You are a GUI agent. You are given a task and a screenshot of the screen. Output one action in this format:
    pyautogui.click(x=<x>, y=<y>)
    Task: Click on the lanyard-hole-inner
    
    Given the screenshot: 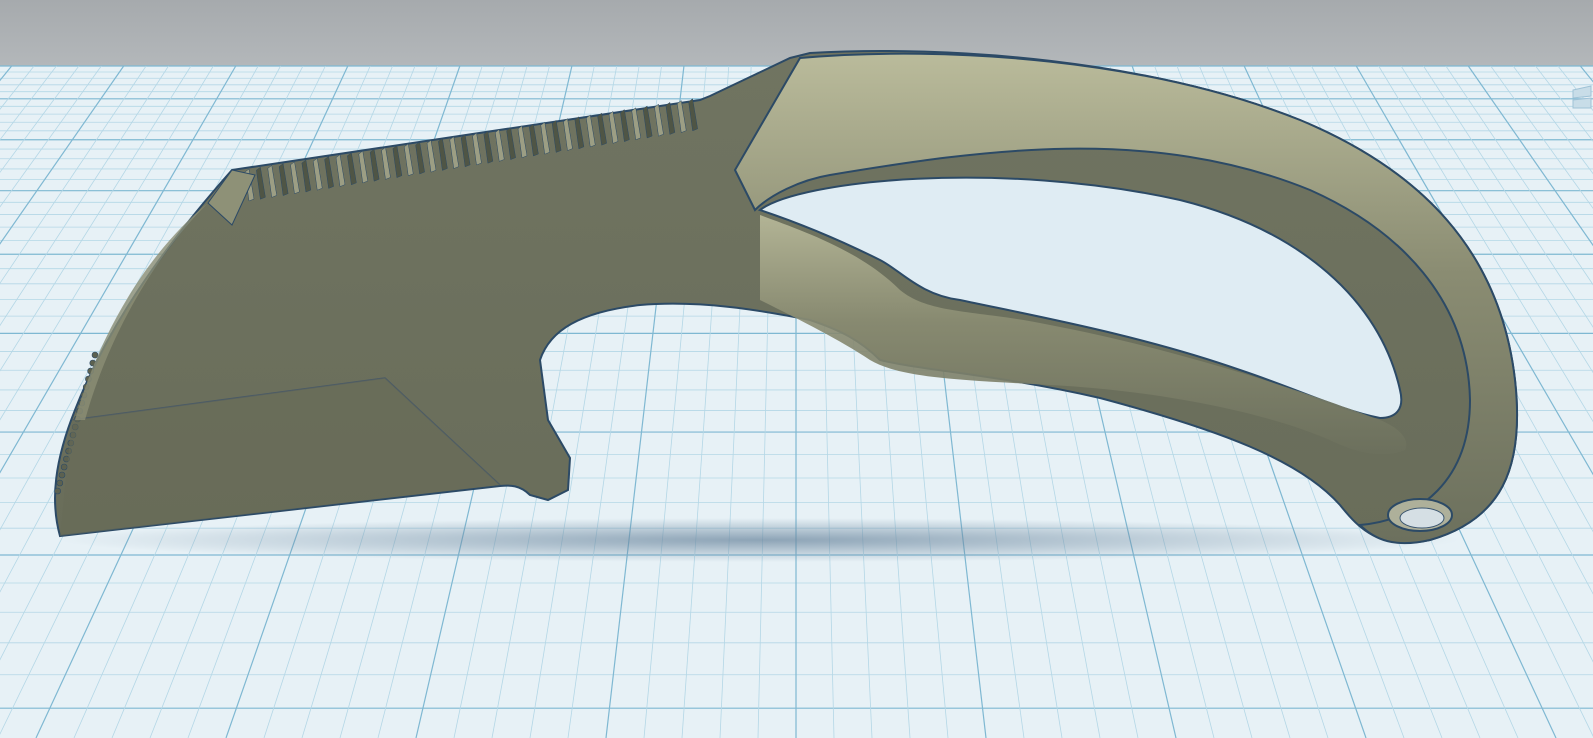 What is the action you would take?
    pyautogui.click(x=1422, y=518)
    